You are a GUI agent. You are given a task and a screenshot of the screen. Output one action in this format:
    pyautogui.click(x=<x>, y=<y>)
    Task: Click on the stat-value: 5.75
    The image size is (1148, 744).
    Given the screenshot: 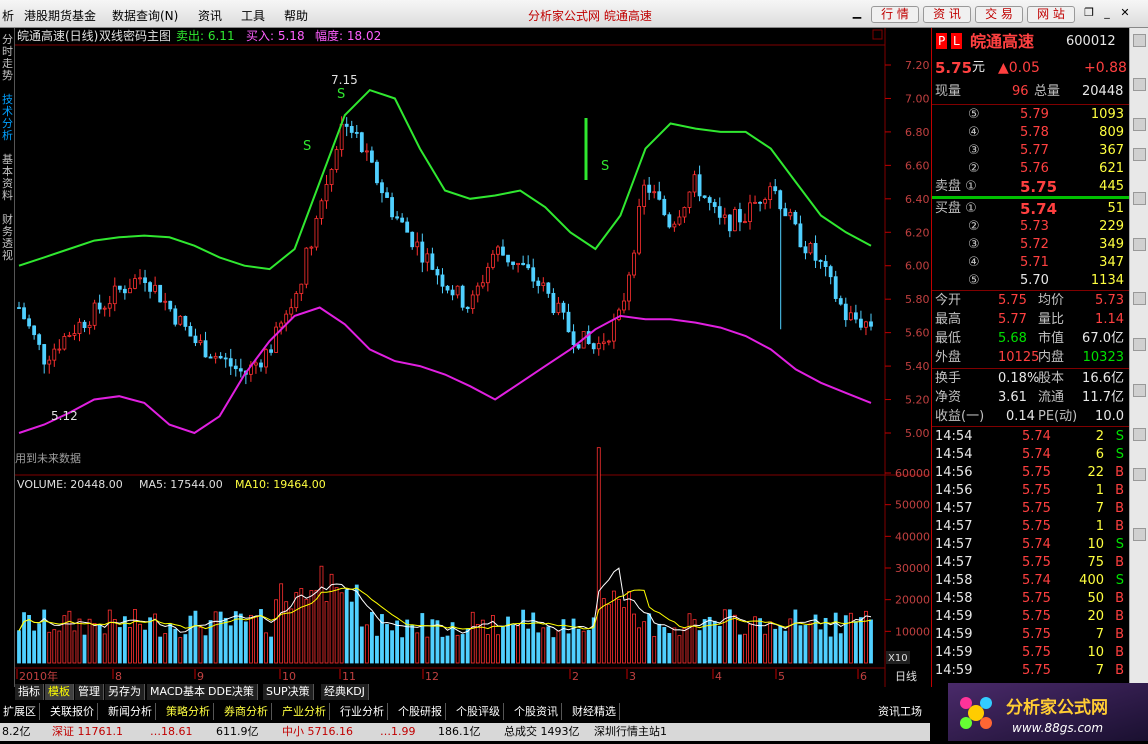 What is the action you would take?
    pyautogui.click(x=1012, y=300)
    